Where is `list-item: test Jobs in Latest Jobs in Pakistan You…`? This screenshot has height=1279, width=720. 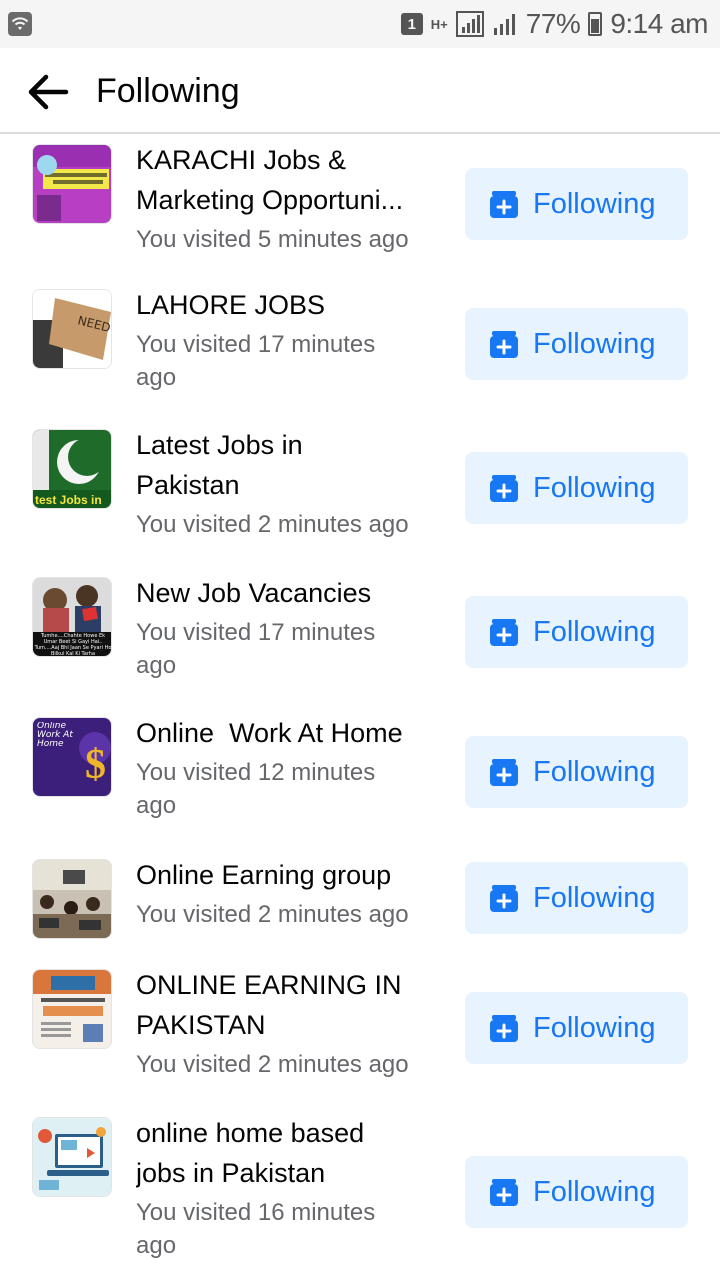 list-item: test Jobs in Latest Jobs in Pakistan You… is located at coordinates (360, 490).